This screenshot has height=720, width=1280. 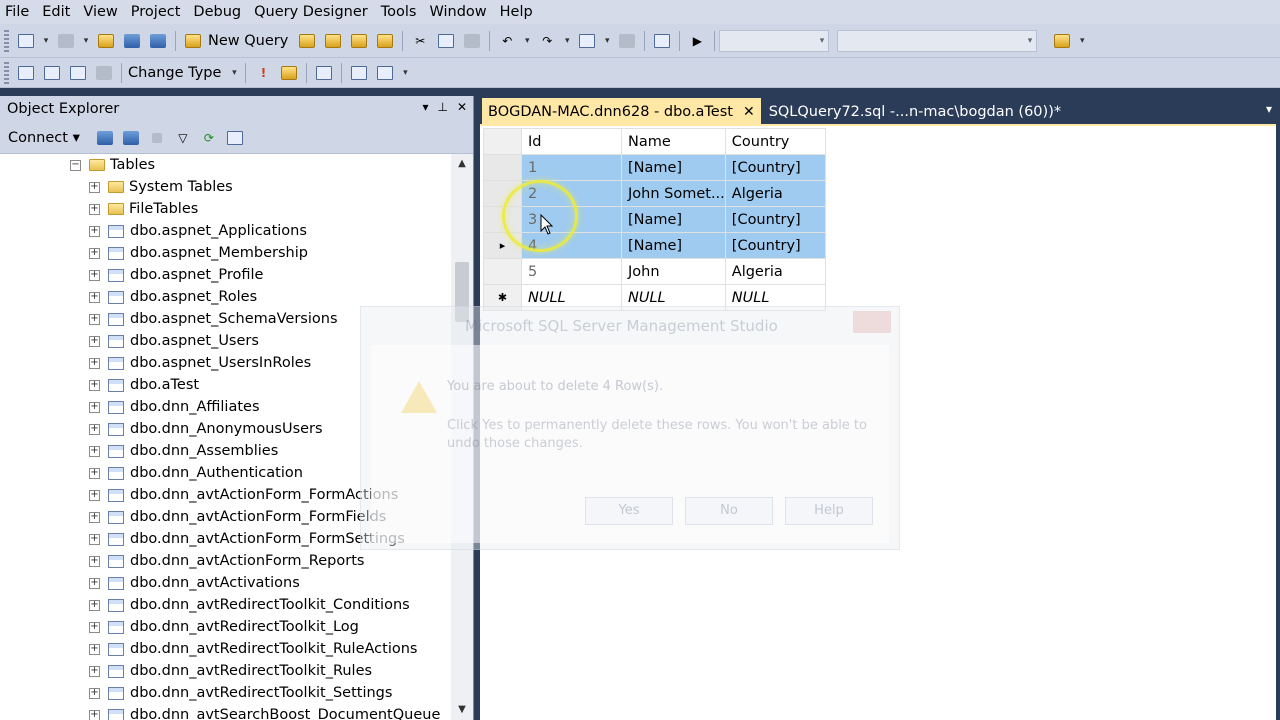 I want to click on window-position-icon: ▾, so click(x=425, y=107).